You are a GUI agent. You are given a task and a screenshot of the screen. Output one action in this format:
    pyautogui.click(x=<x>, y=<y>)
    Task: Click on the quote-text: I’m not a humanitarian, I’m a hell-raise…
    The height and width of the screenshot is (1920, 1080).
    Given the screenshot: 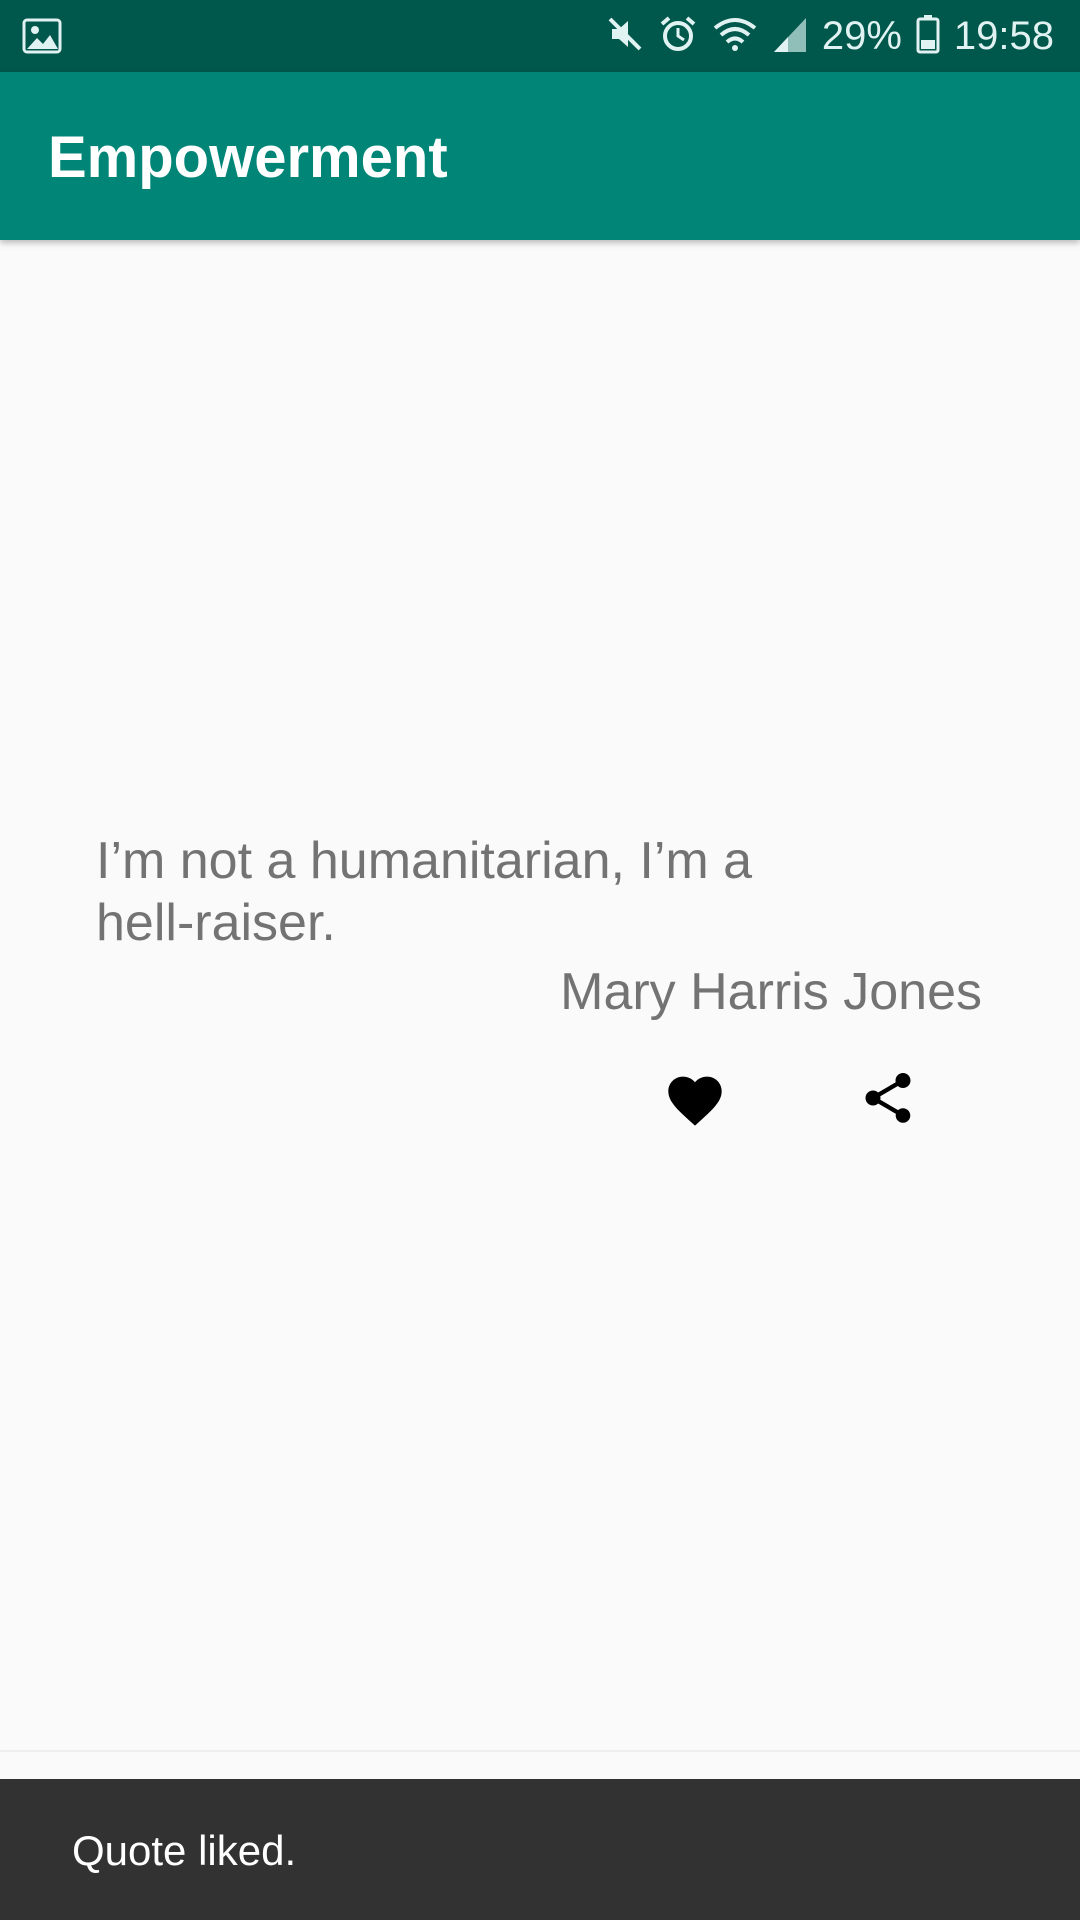 What is the action you would take?
    pyautogui.click(x=424, y=892)
    